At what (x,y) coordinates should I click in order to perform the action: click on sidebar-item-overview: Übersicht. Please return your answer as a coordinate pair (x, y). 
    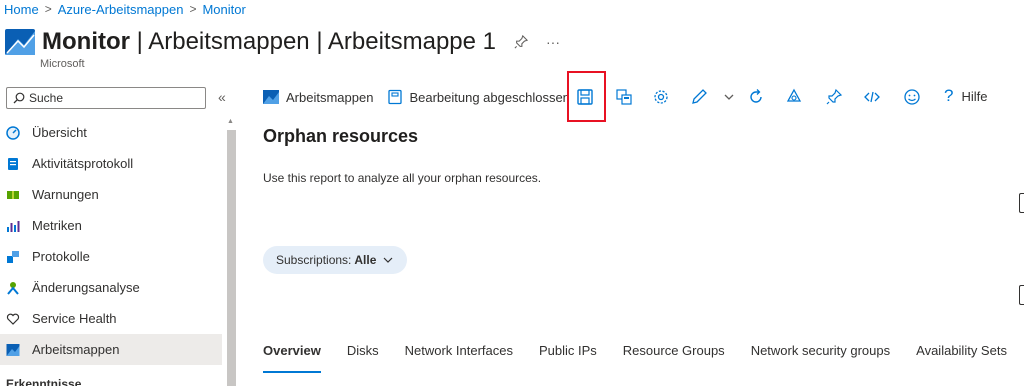
    Looking at the image, I should click on (111, 132).